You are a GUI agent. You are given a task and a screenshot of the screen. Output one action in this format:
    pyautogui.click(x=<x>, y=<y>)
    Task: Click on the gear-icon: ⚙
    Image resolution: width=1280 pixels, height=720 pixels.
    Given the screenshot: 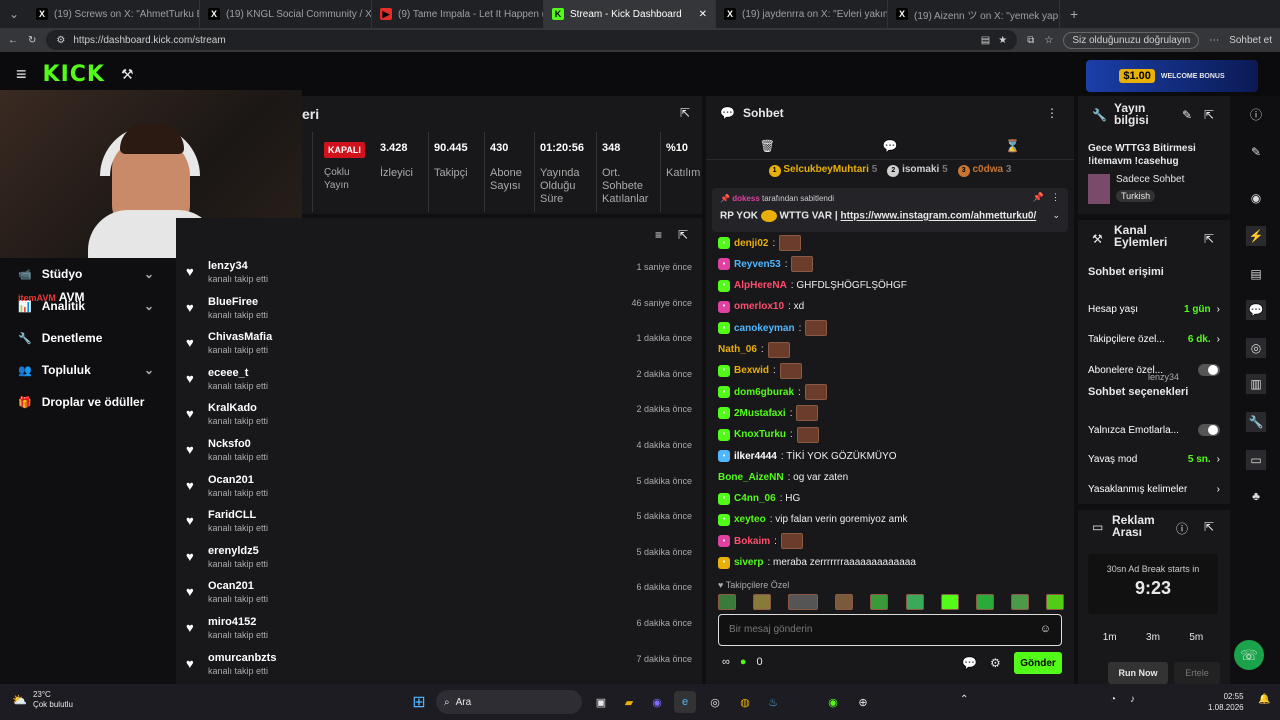 What is the action you would take?
    pyautogui.click(x=995, y=663)
    